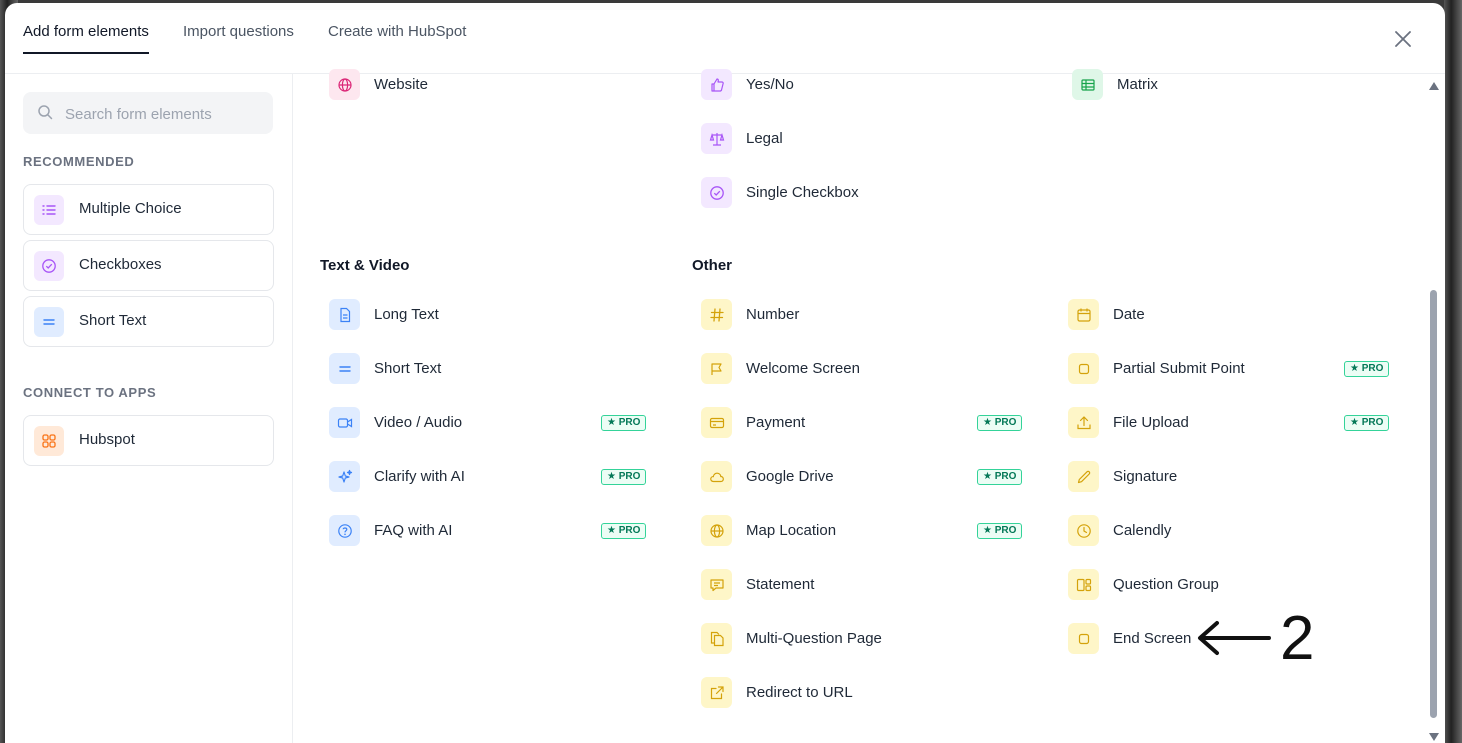 The image size is (1462, 743). I want to click on element-partial-submit-point: Partial Submit Point ★ PRO, so click(1233, 369).